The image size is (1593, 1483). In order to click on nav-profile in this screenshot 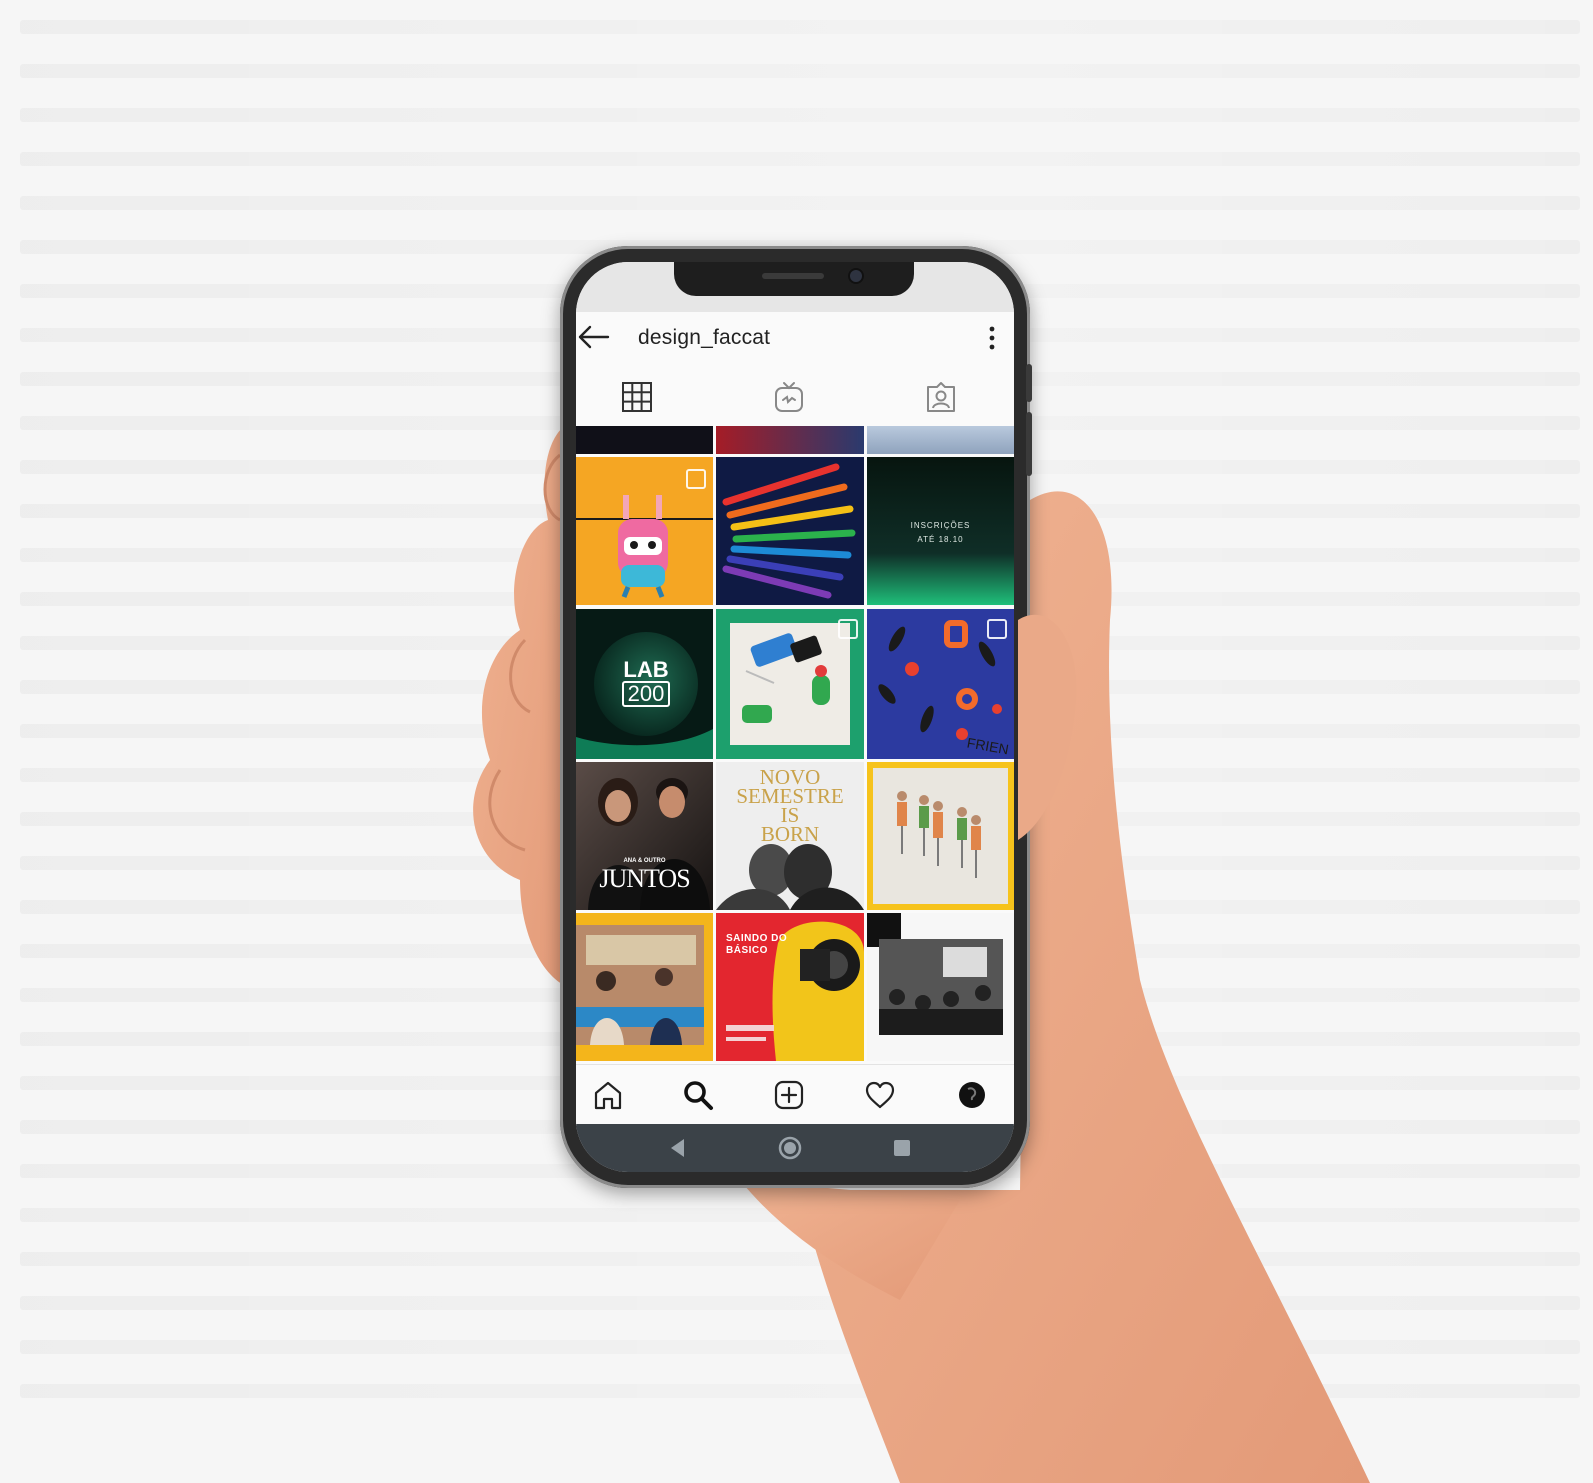, I will do `click(972, 1095)`.